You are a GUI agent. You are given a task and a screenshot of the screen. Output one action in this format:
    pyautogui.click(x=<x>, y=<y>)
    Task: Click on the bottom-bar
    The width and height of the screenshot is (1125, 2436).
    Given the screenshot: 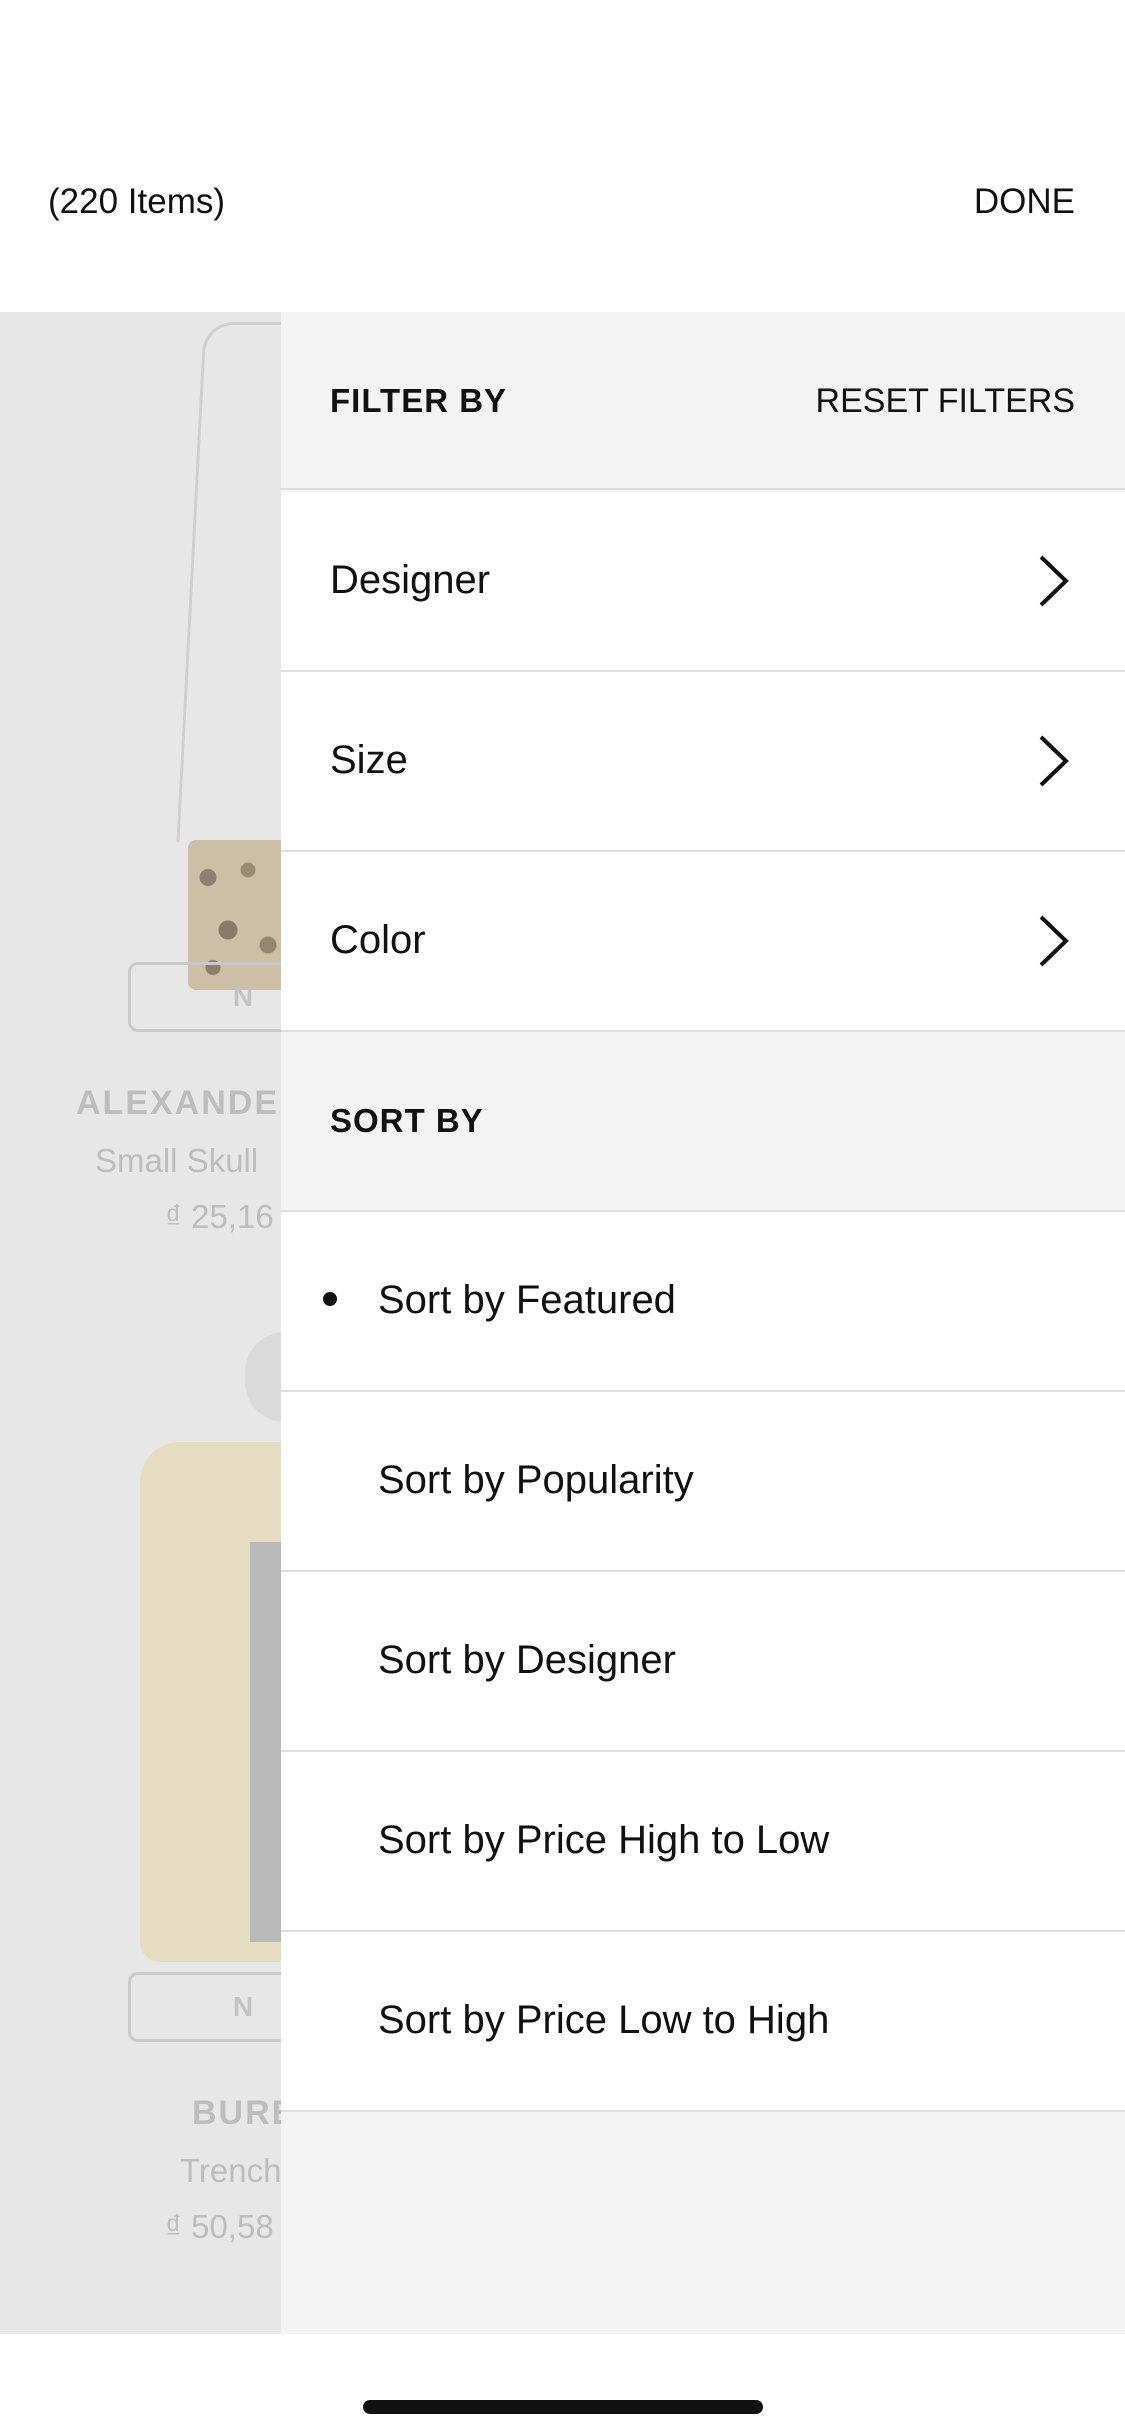 What is the action you would take?
    pyautogui.click(x=562, y=2385)
    